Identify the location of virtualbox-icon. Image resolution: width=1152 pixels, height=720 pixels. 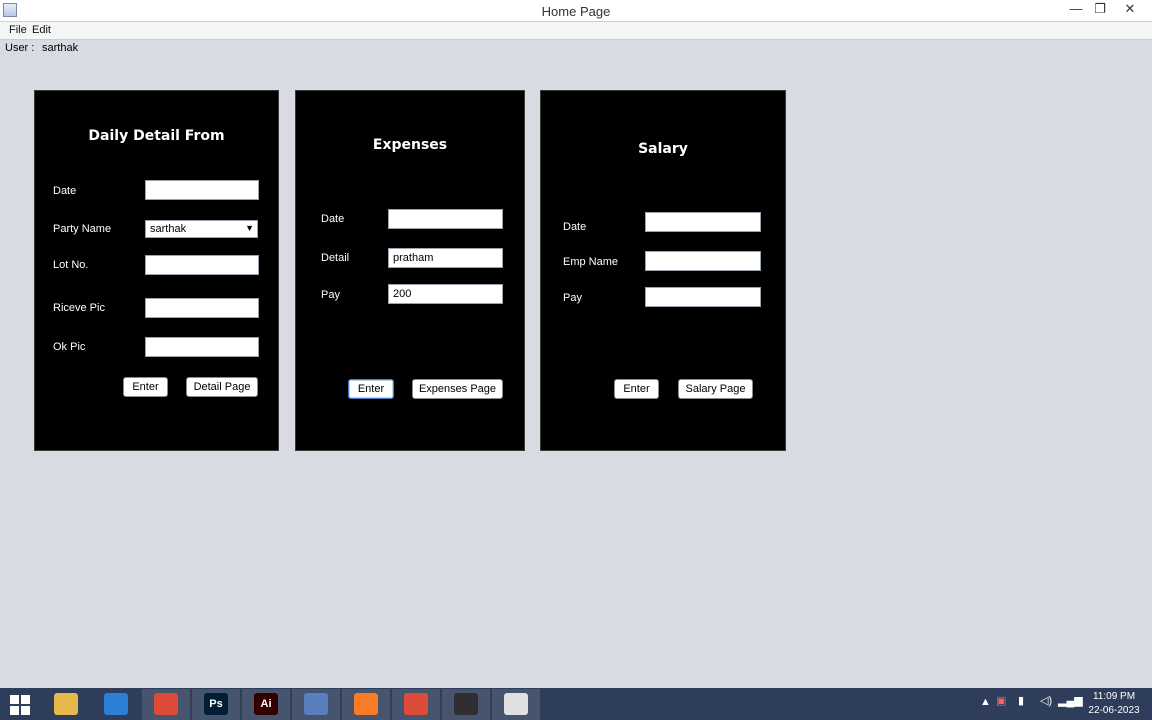
(316, 704).